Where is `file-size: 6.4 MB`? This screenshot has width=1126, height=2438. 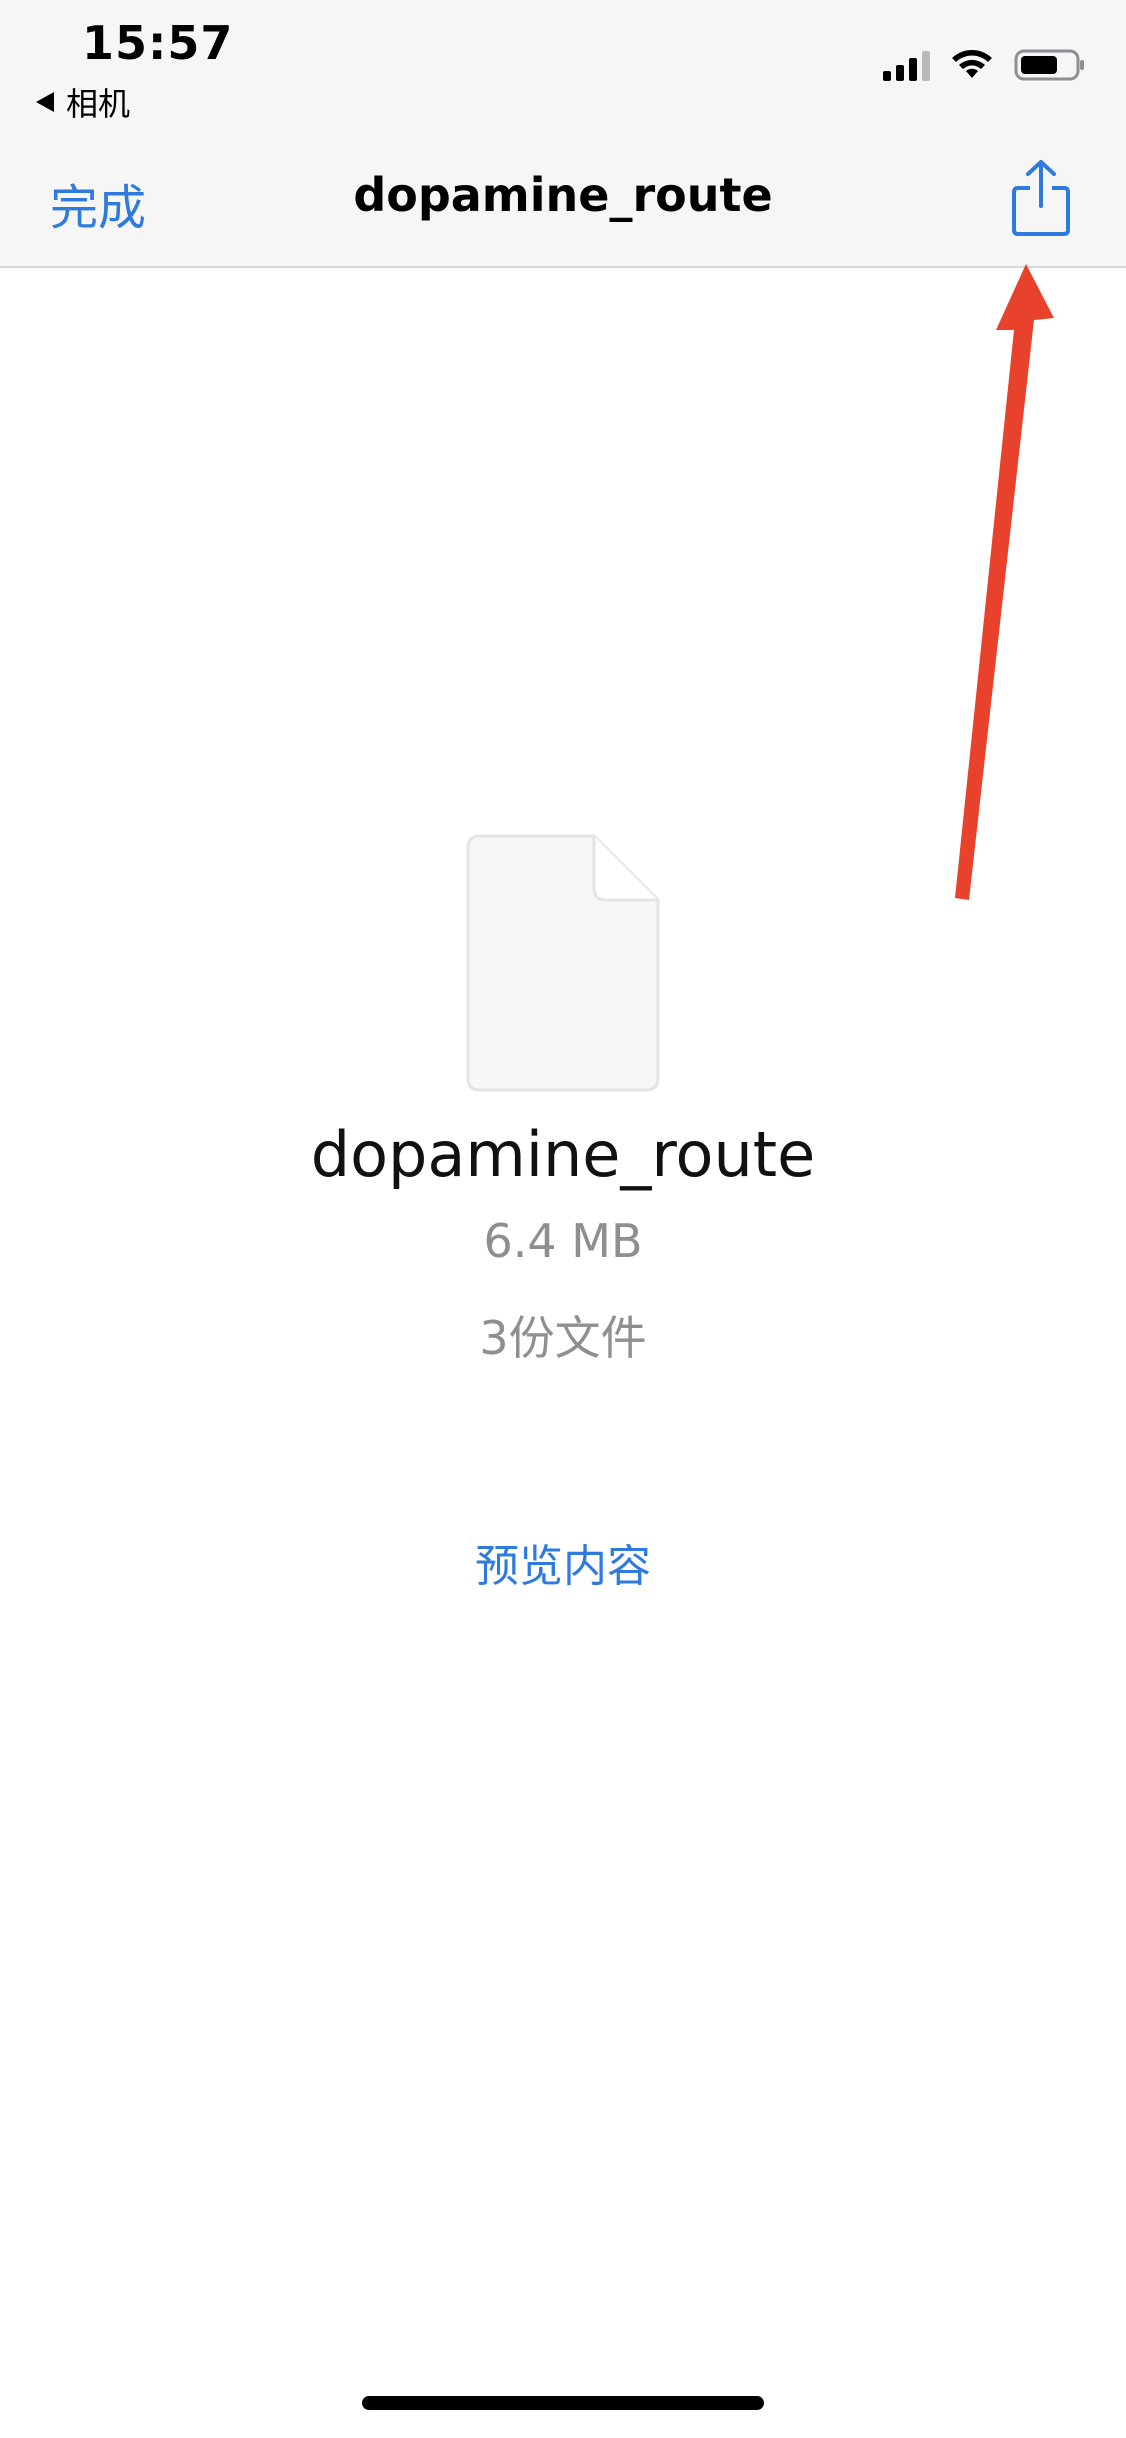 file-size: 6.4 MB is located at coordinates (563, 1241).